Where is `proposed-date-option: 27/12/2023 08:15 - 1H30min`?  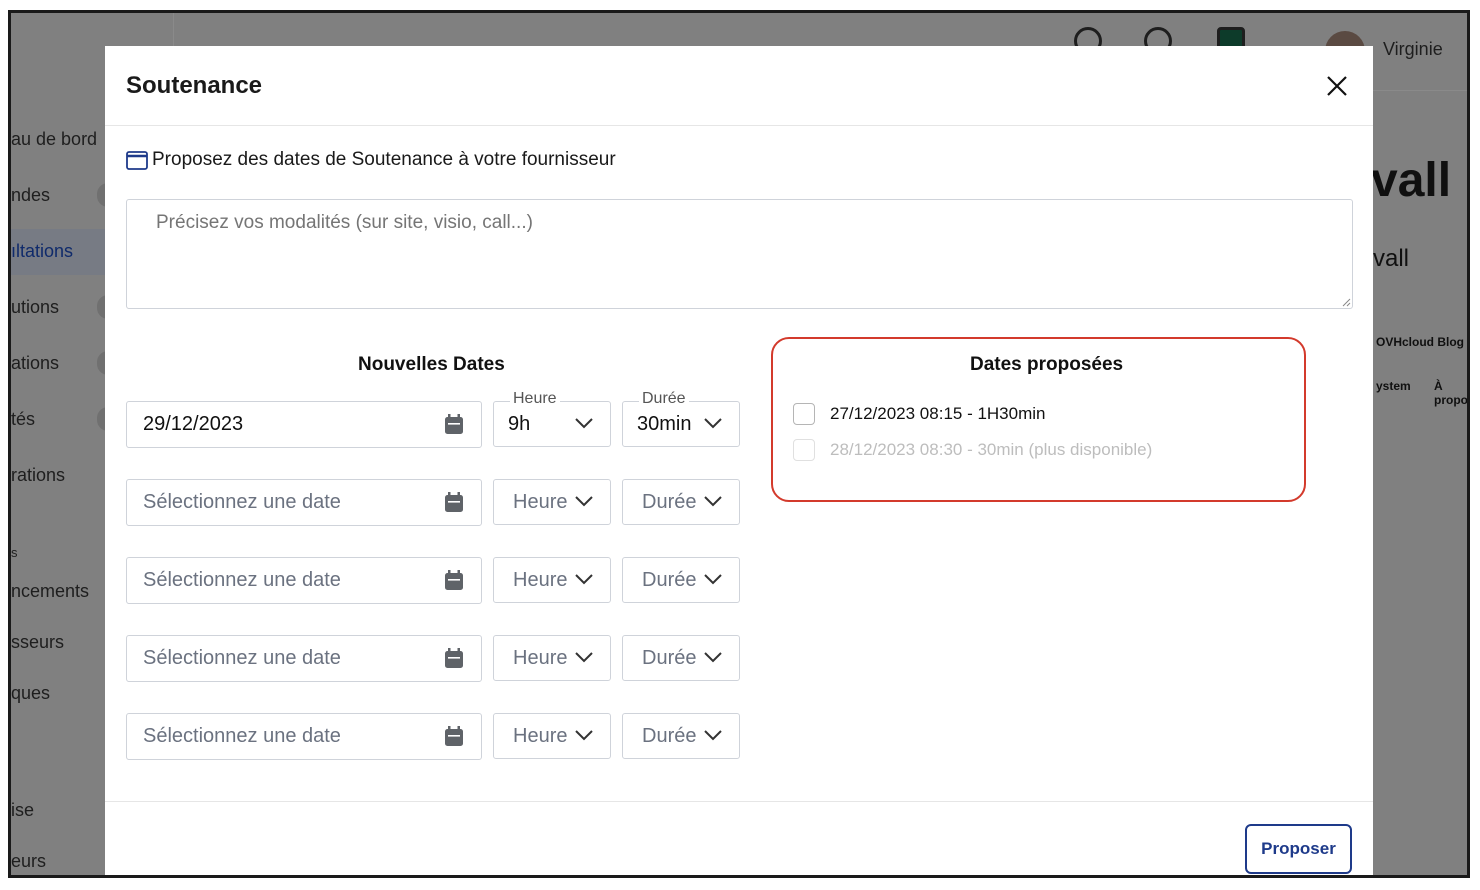 proposed-date-option: 27/12/2023 08:15 - 1H30min is located at coordinates (919, 414).